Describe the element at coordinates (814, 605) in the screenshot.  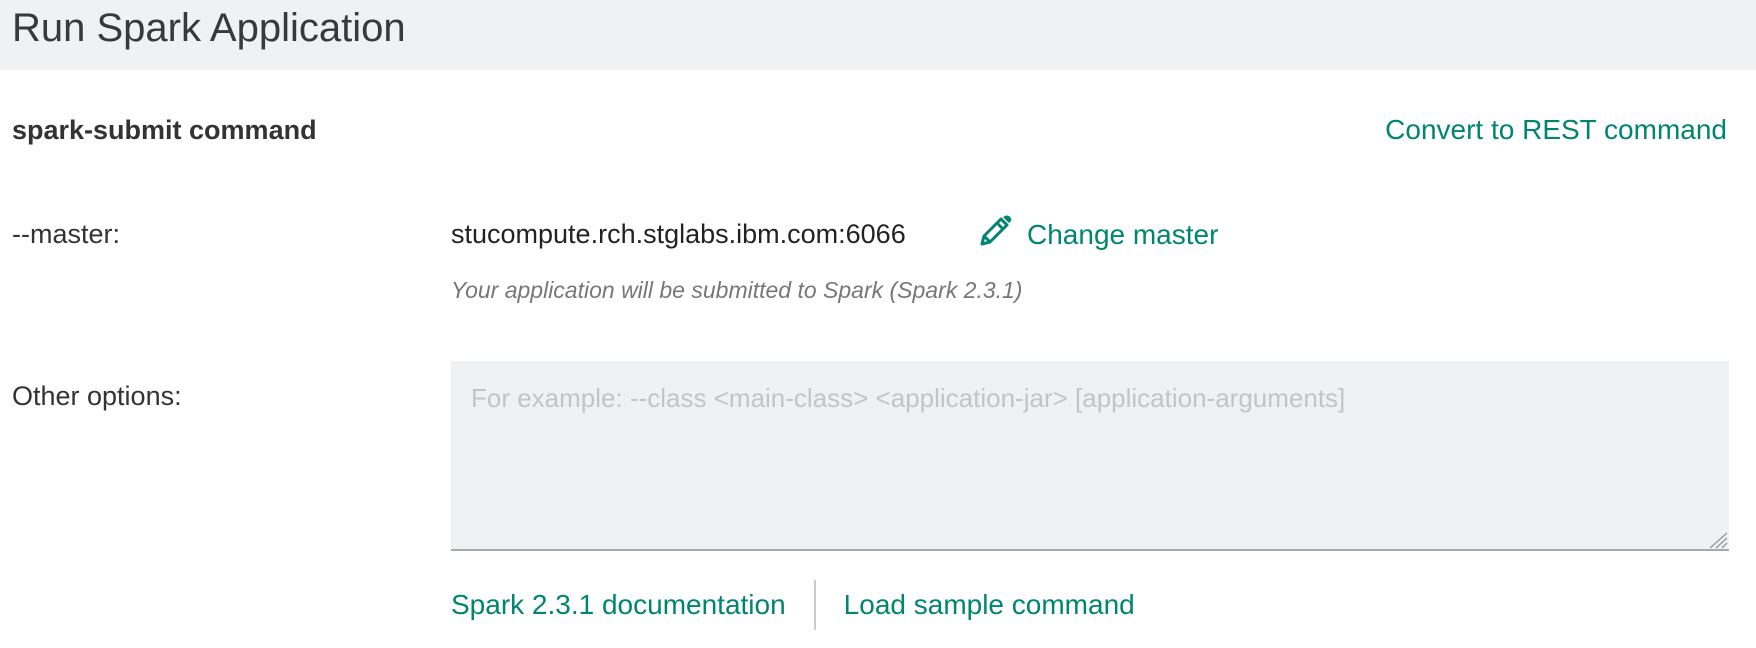
I see `link-divider` at that location.